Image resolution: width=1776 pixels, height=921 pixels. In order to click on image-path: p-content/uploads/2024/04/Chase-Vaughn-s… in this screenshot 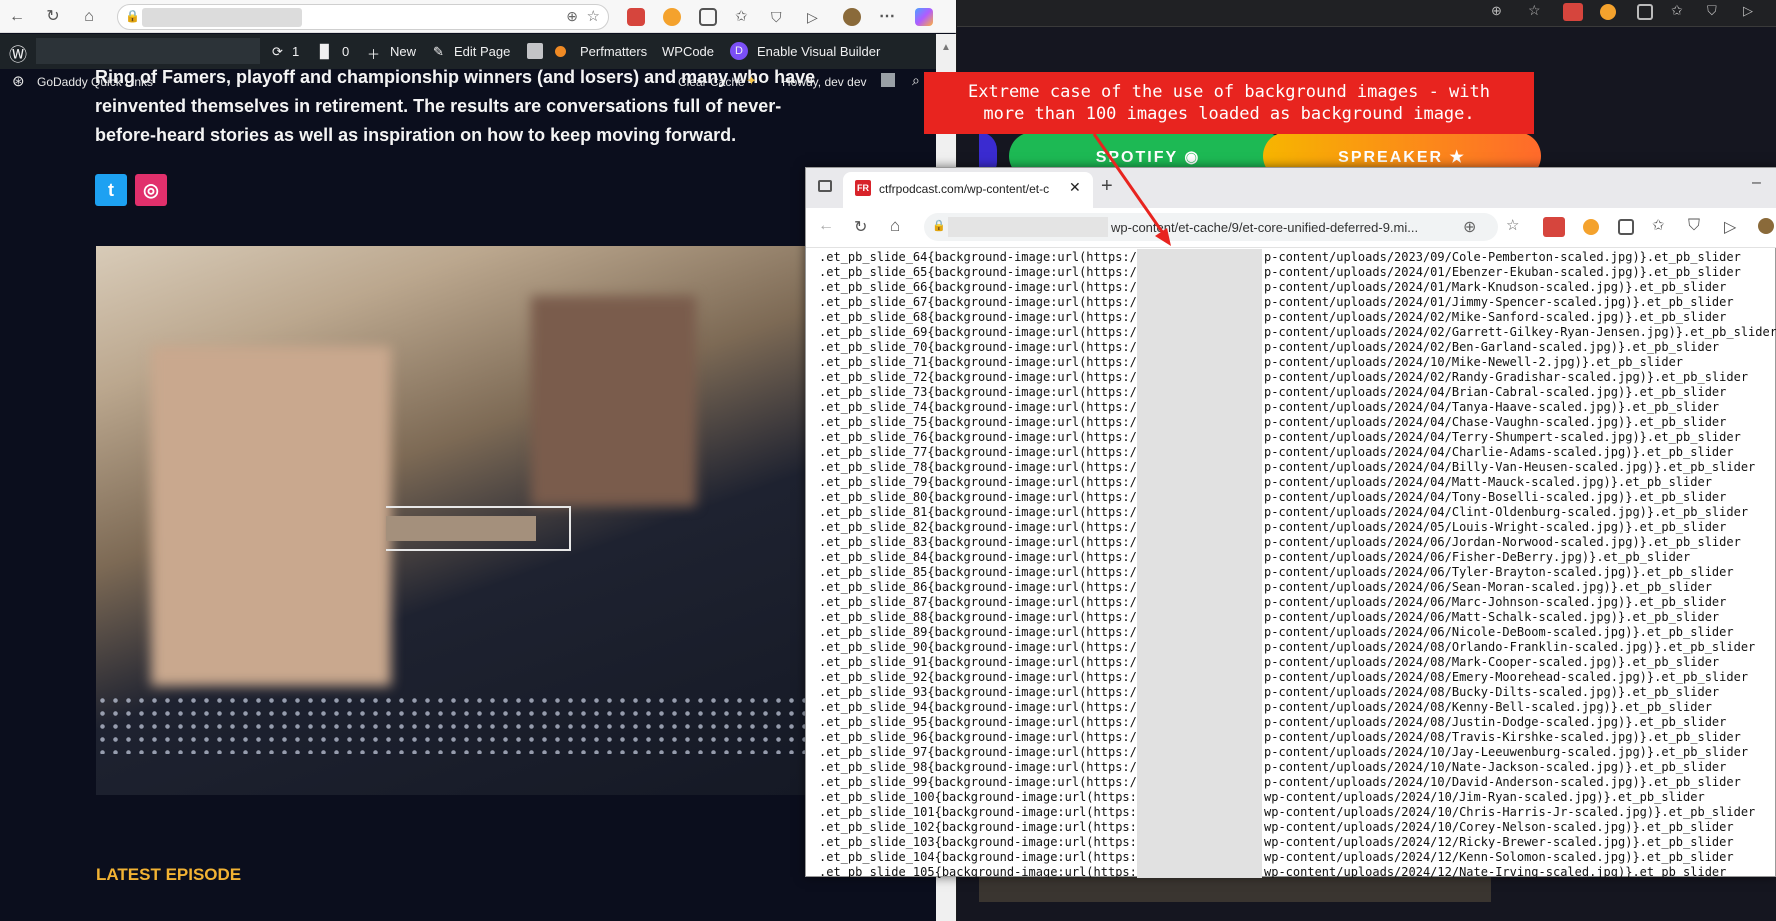, I will do `click(1495, 422)`.